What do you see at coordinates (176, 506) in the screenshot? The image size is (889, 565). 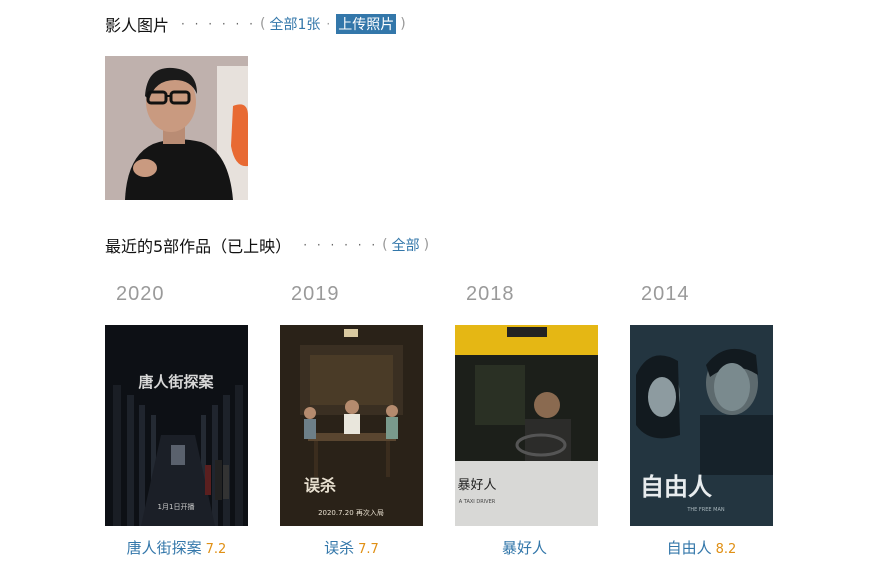 I see `poster-subtext: 1月1日开播` at bounding box center [176, 506].